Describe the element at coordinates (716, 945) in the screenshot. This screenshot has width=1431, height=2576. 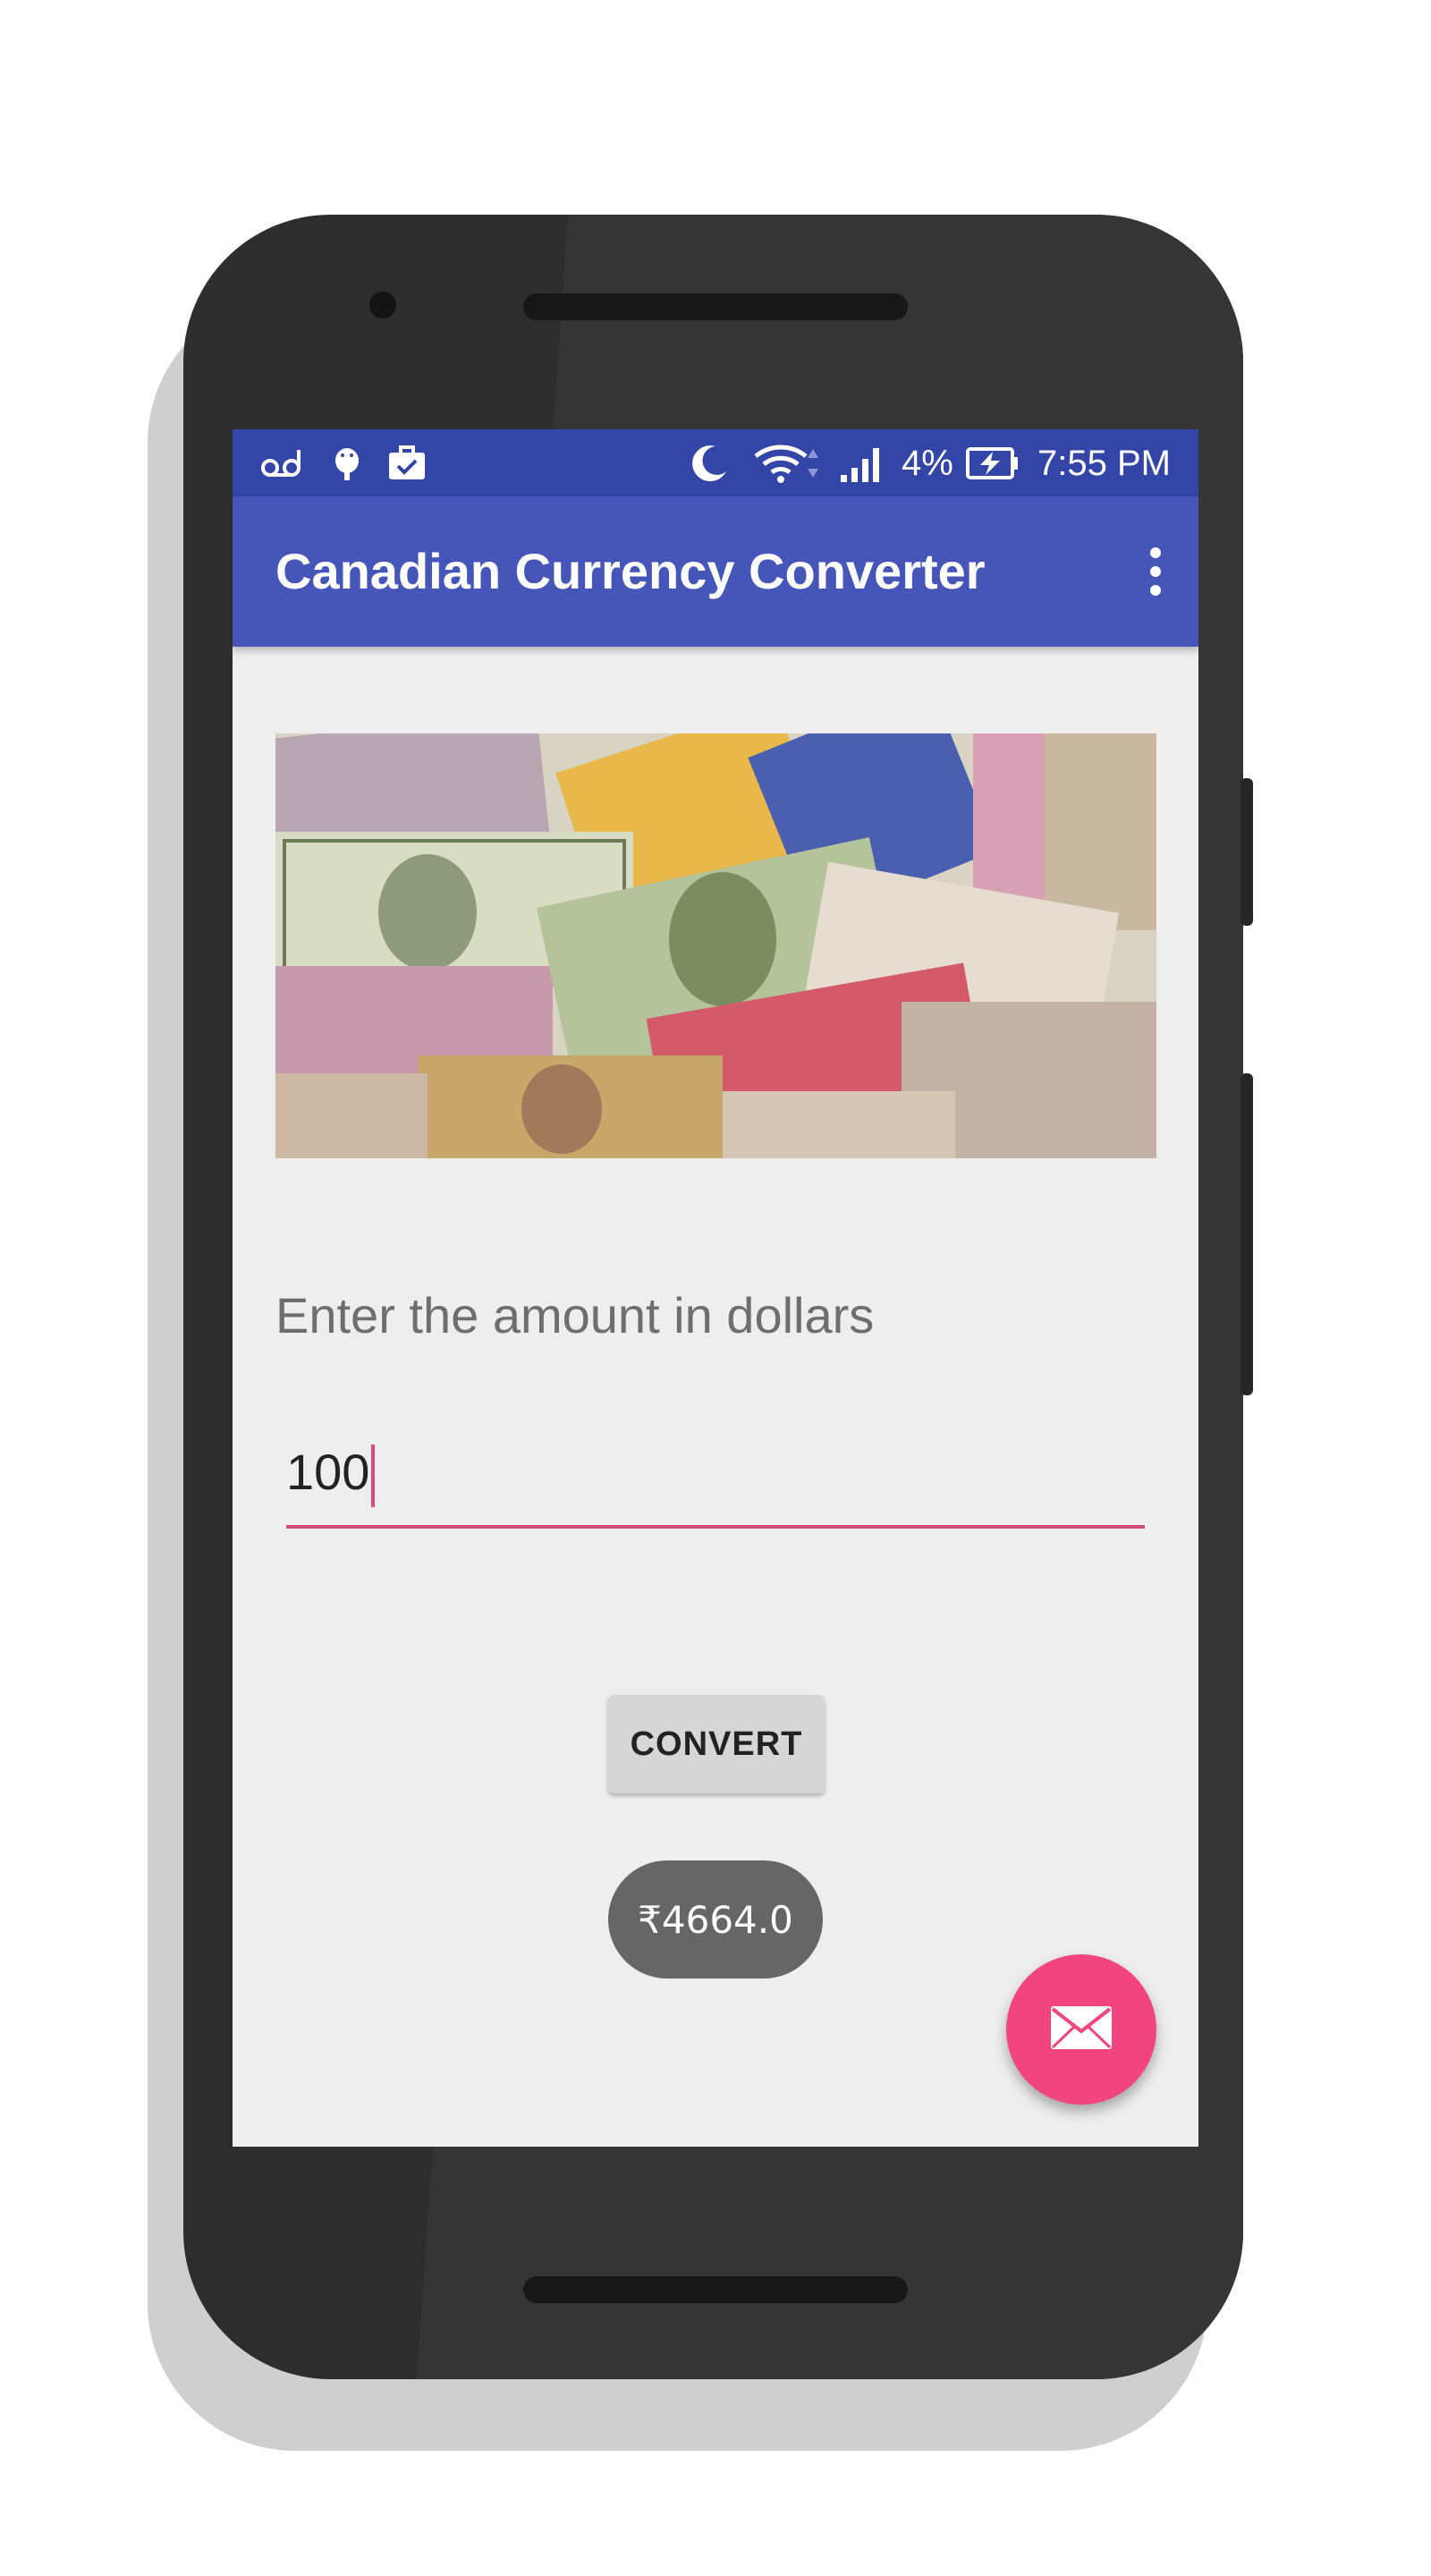
I see `banknotes-banner-image` at that location.